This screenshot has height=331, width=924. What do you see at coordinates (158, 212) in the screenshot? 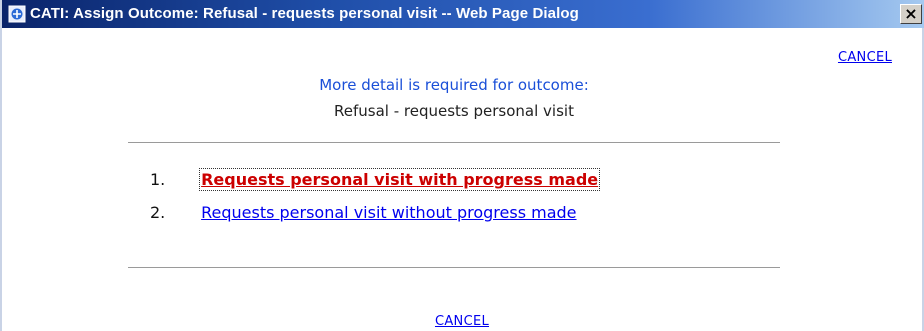
I see `option-number: 2.` at bounding box center [158, 212].